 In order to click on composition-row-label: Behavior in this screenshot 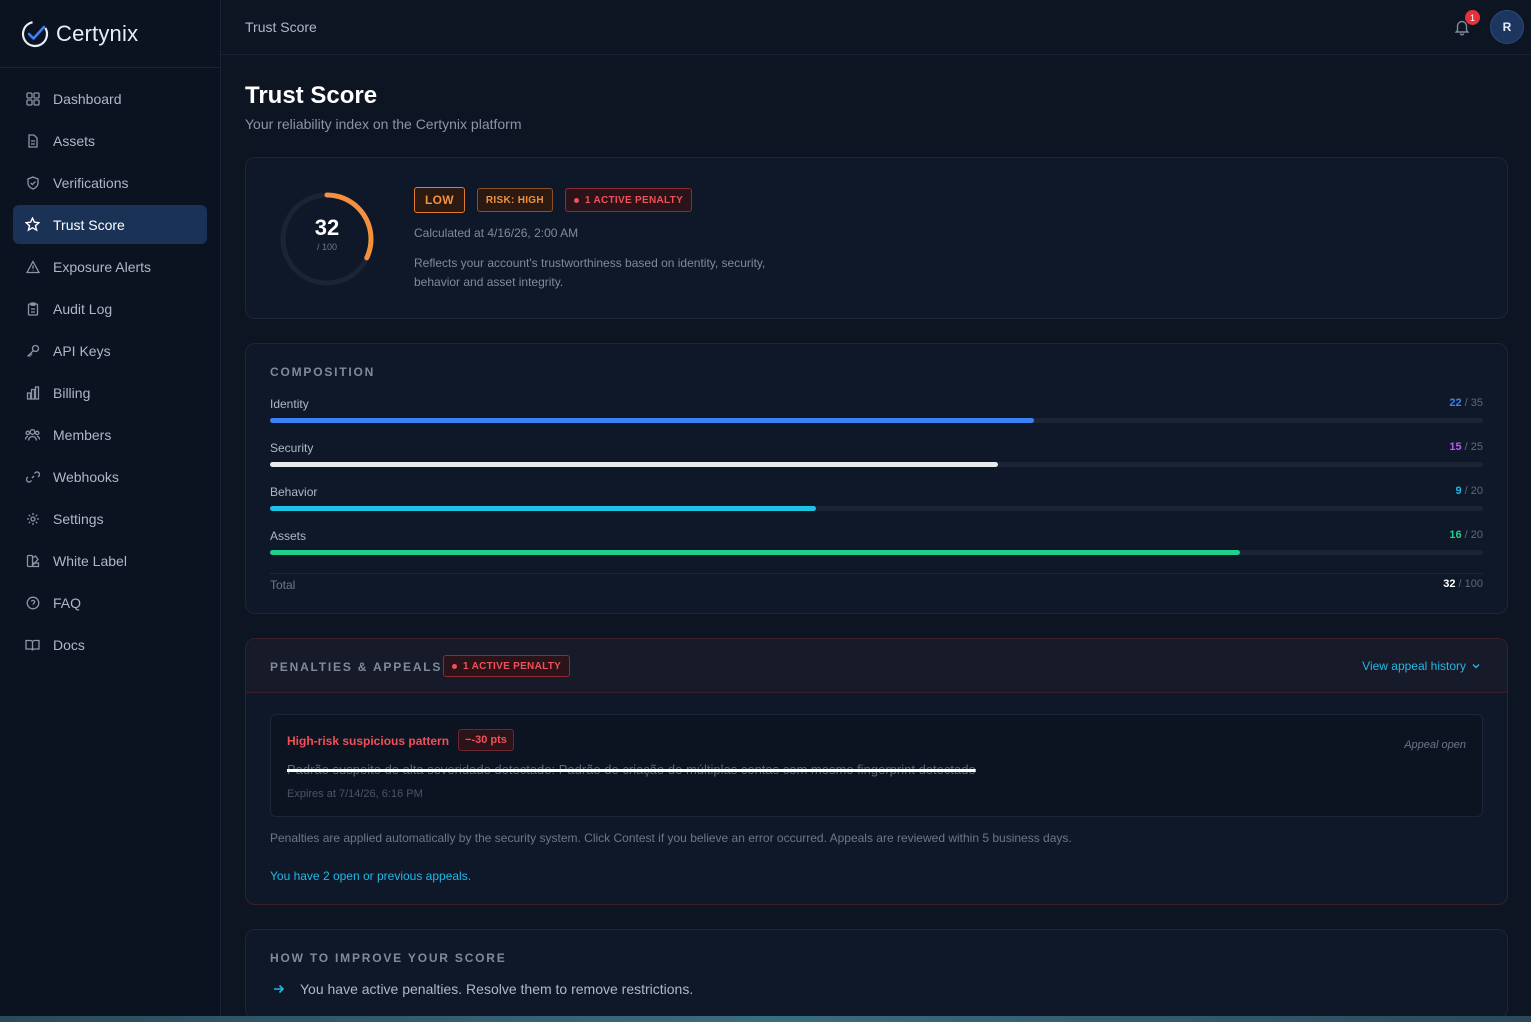, I will do `click(294, 492)`.